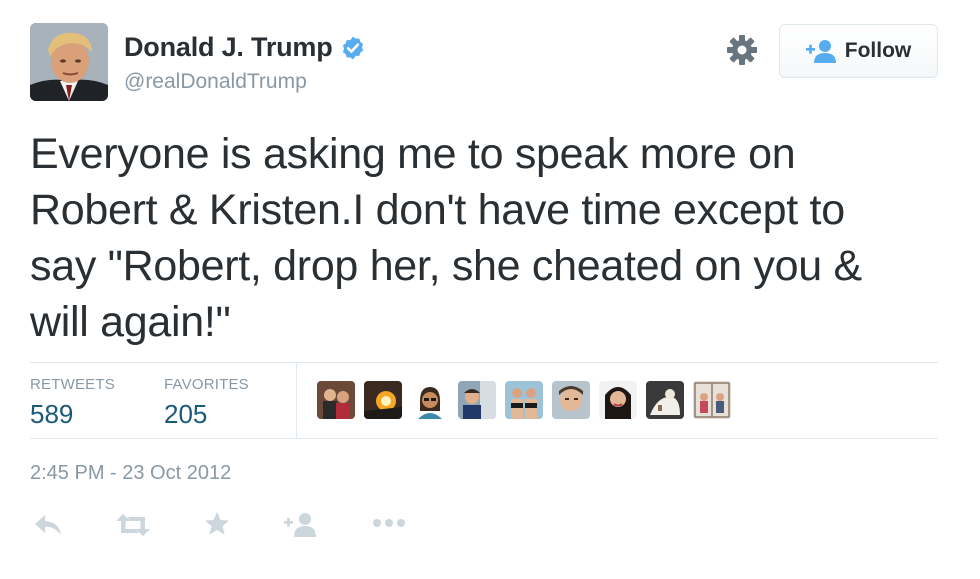 The image size is (980, 579). I want to click on name-row: Donald J. Trump, so click(245, 47).